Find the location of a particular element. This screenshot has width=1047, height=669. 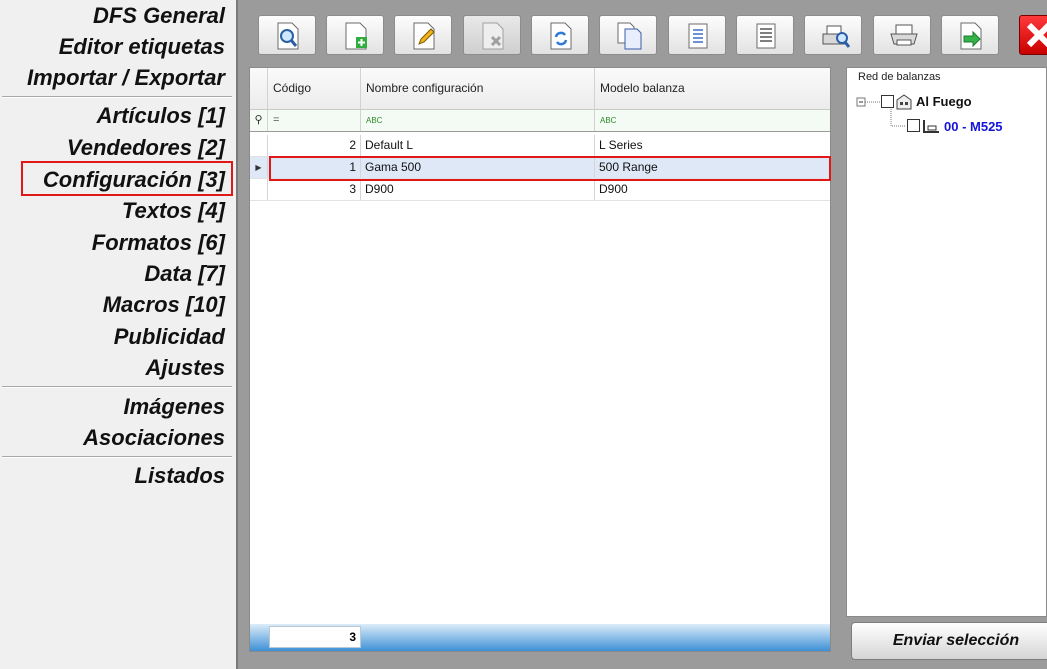

table-row: 2 Default L L Series is located at coordinates (540, 146).